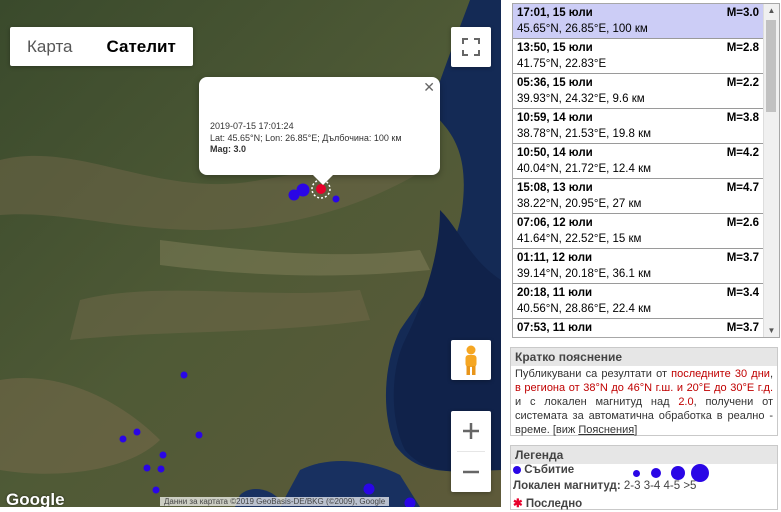 The height and width of the screenshot is (512, 781). I want to click on event-time: 01:11, 12 юли, so click(555, 258).